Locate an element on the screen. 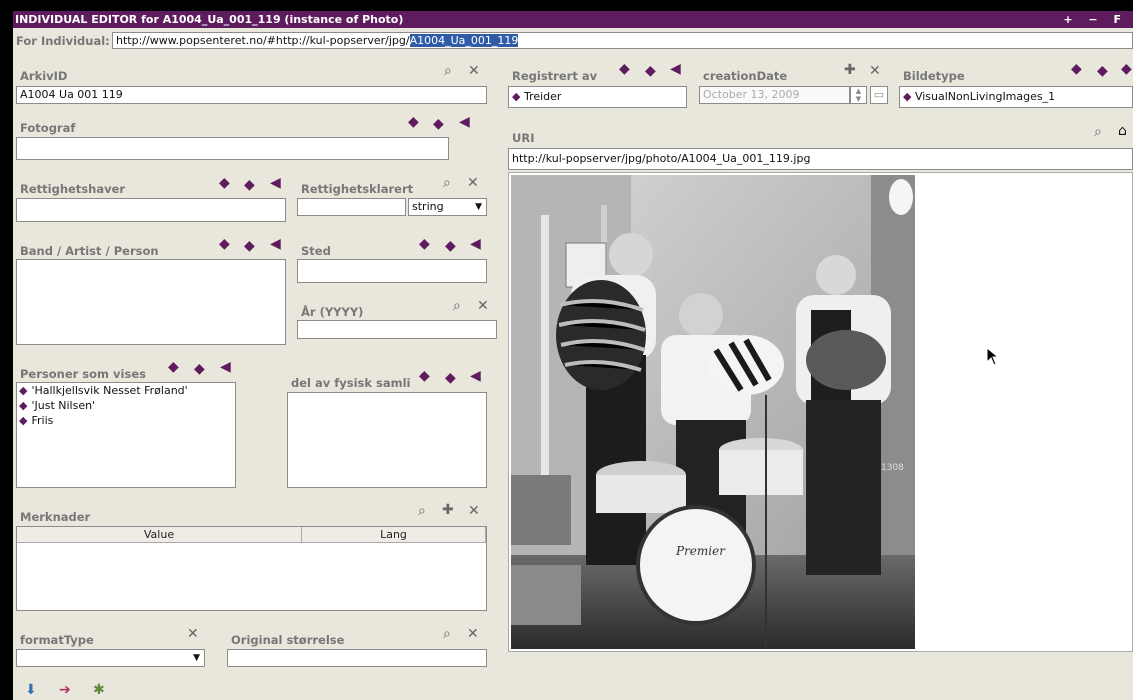 Image resolution: width=1133 pixels, height=700 pixels. fotograf-add-tag-icon: ◆ is located at coordinates (438, 124).